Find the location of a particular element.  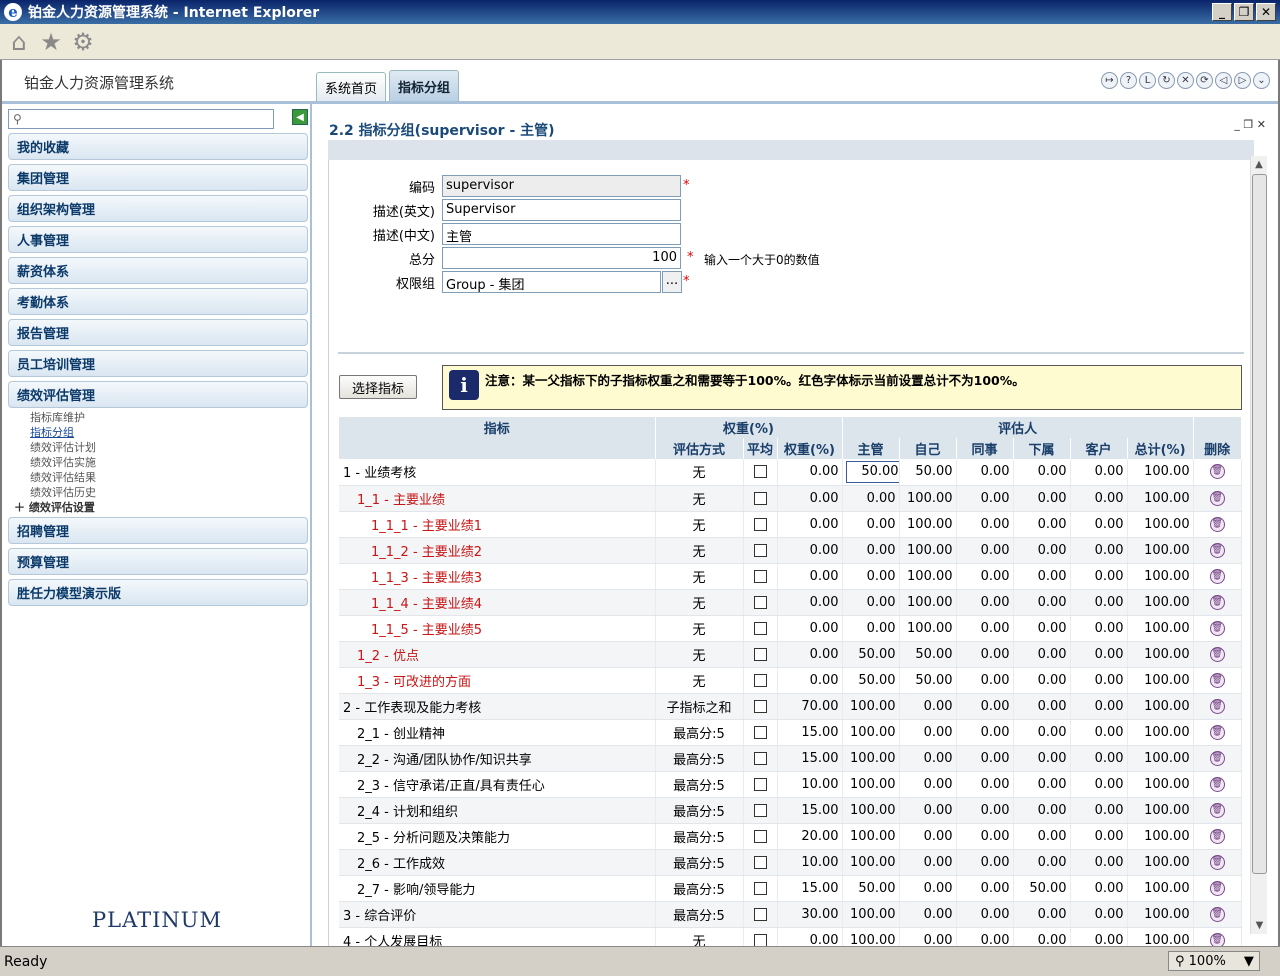

menu-performance: 绩效评估管理 is located at coordinates (158, 394).